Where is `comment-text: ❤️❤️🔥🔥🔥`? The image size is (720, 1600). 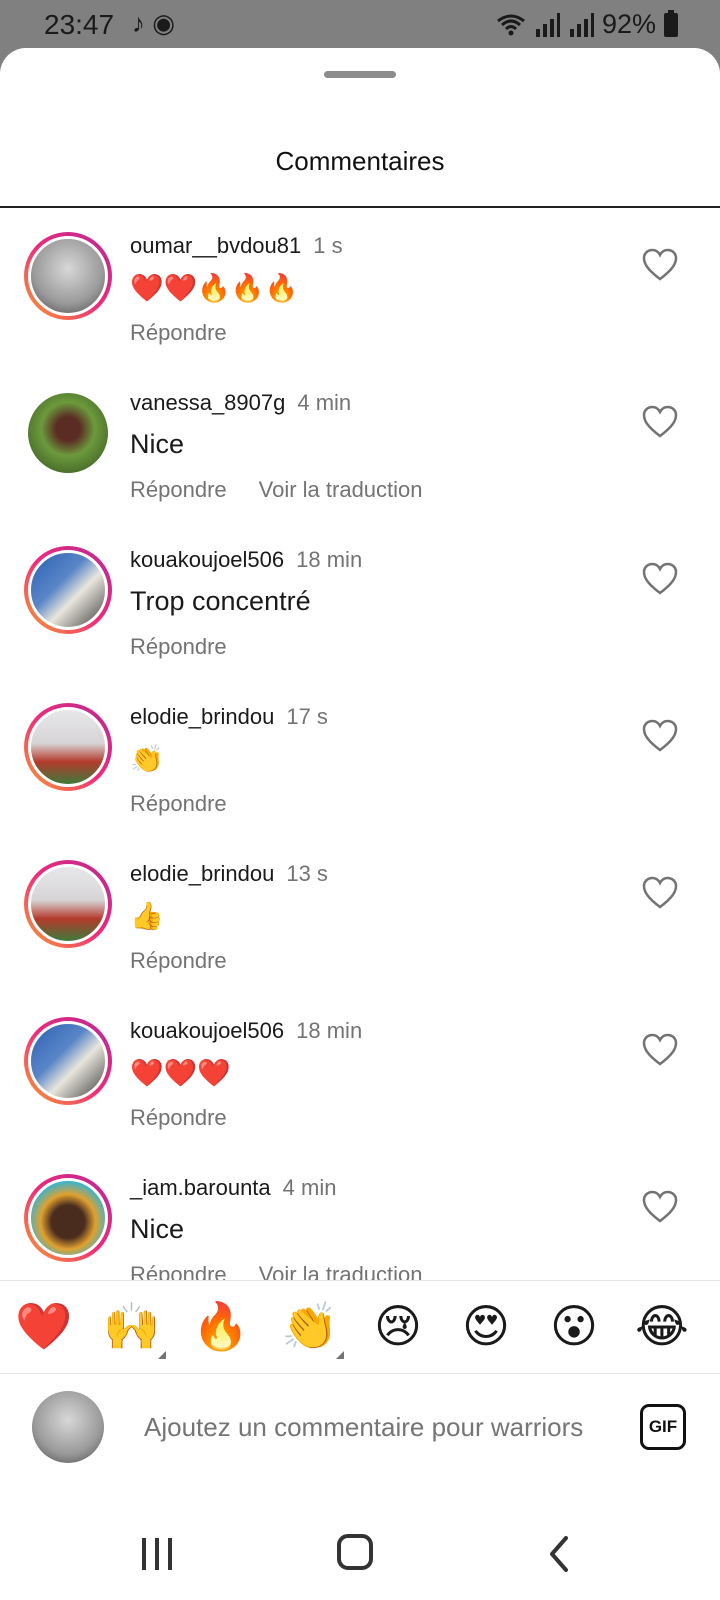
comment-text: ❤️❤️🔥🔥🔥 is located at coordinates (214, 288).